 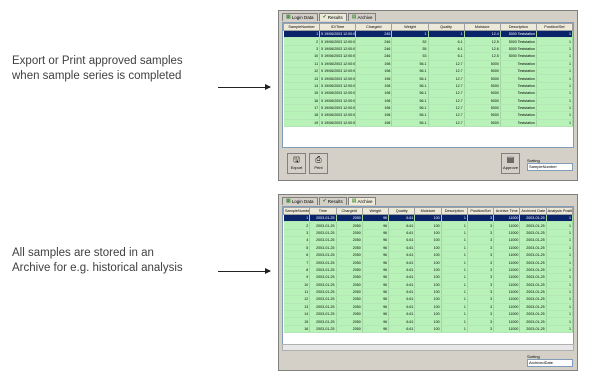 I want to click on approve-button: ▤ Approve, so click(x=510, y=163).